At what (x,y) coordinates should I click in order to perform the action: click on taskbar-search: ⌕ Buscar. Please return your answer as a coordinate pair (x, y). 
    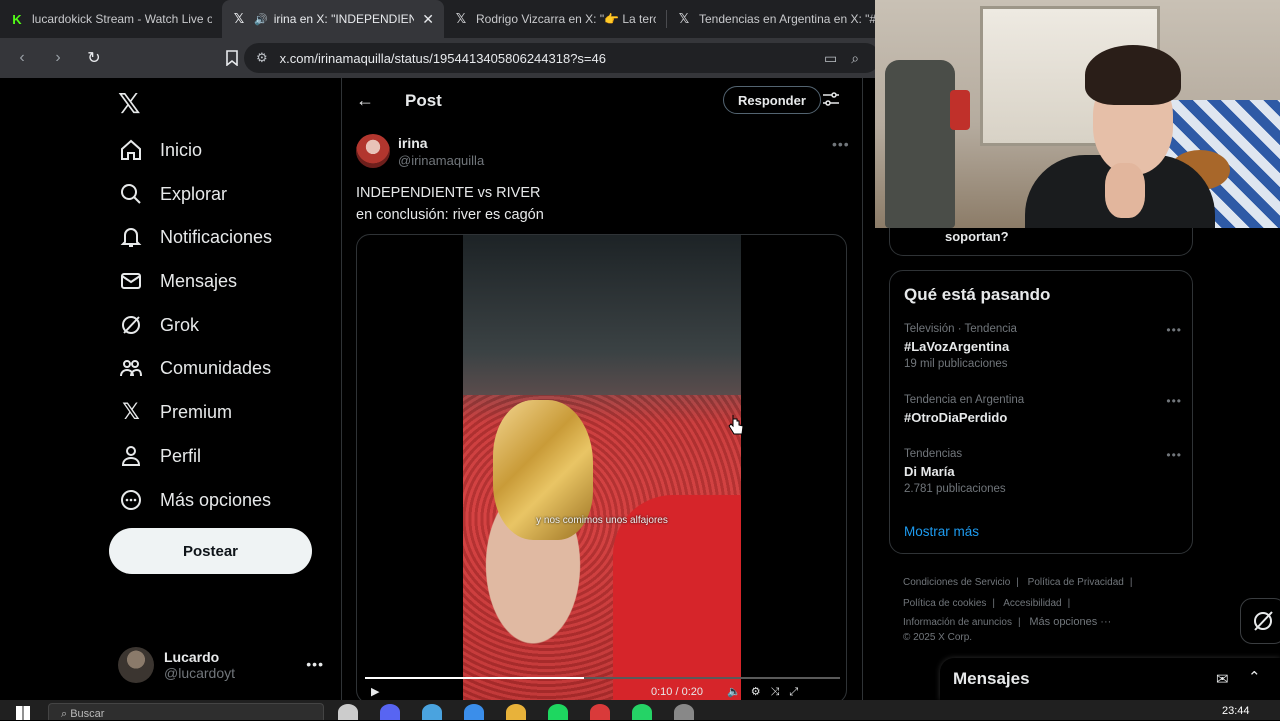
    Looking at the image, I should click on (186, 711).